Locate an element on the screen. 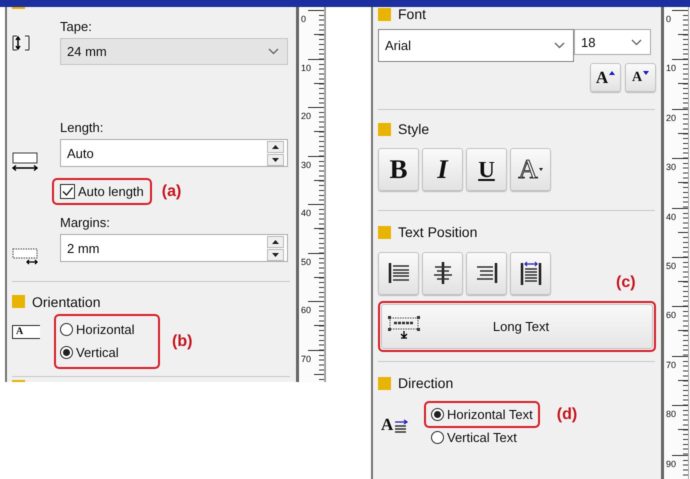 Image resolution: width=690 pixels, height=479 pixels. section-title: Orientation is located at coordinates (66, 302).